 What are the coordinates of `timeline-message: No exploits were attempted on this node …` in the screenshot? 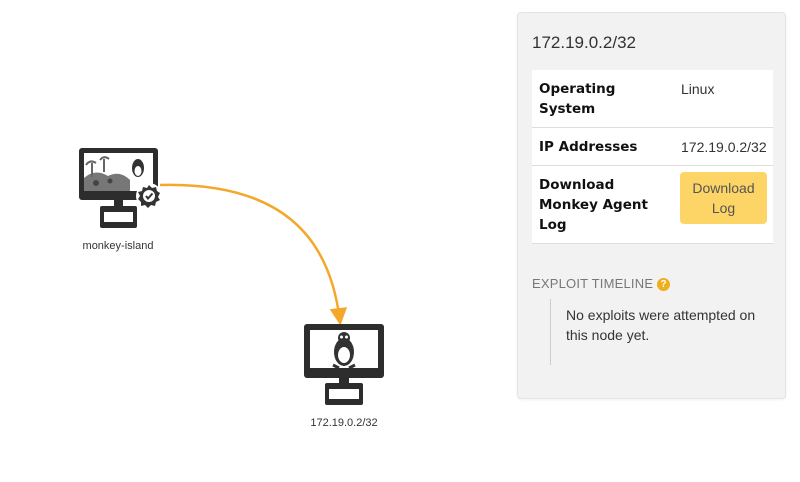 It's located at (661, 325).